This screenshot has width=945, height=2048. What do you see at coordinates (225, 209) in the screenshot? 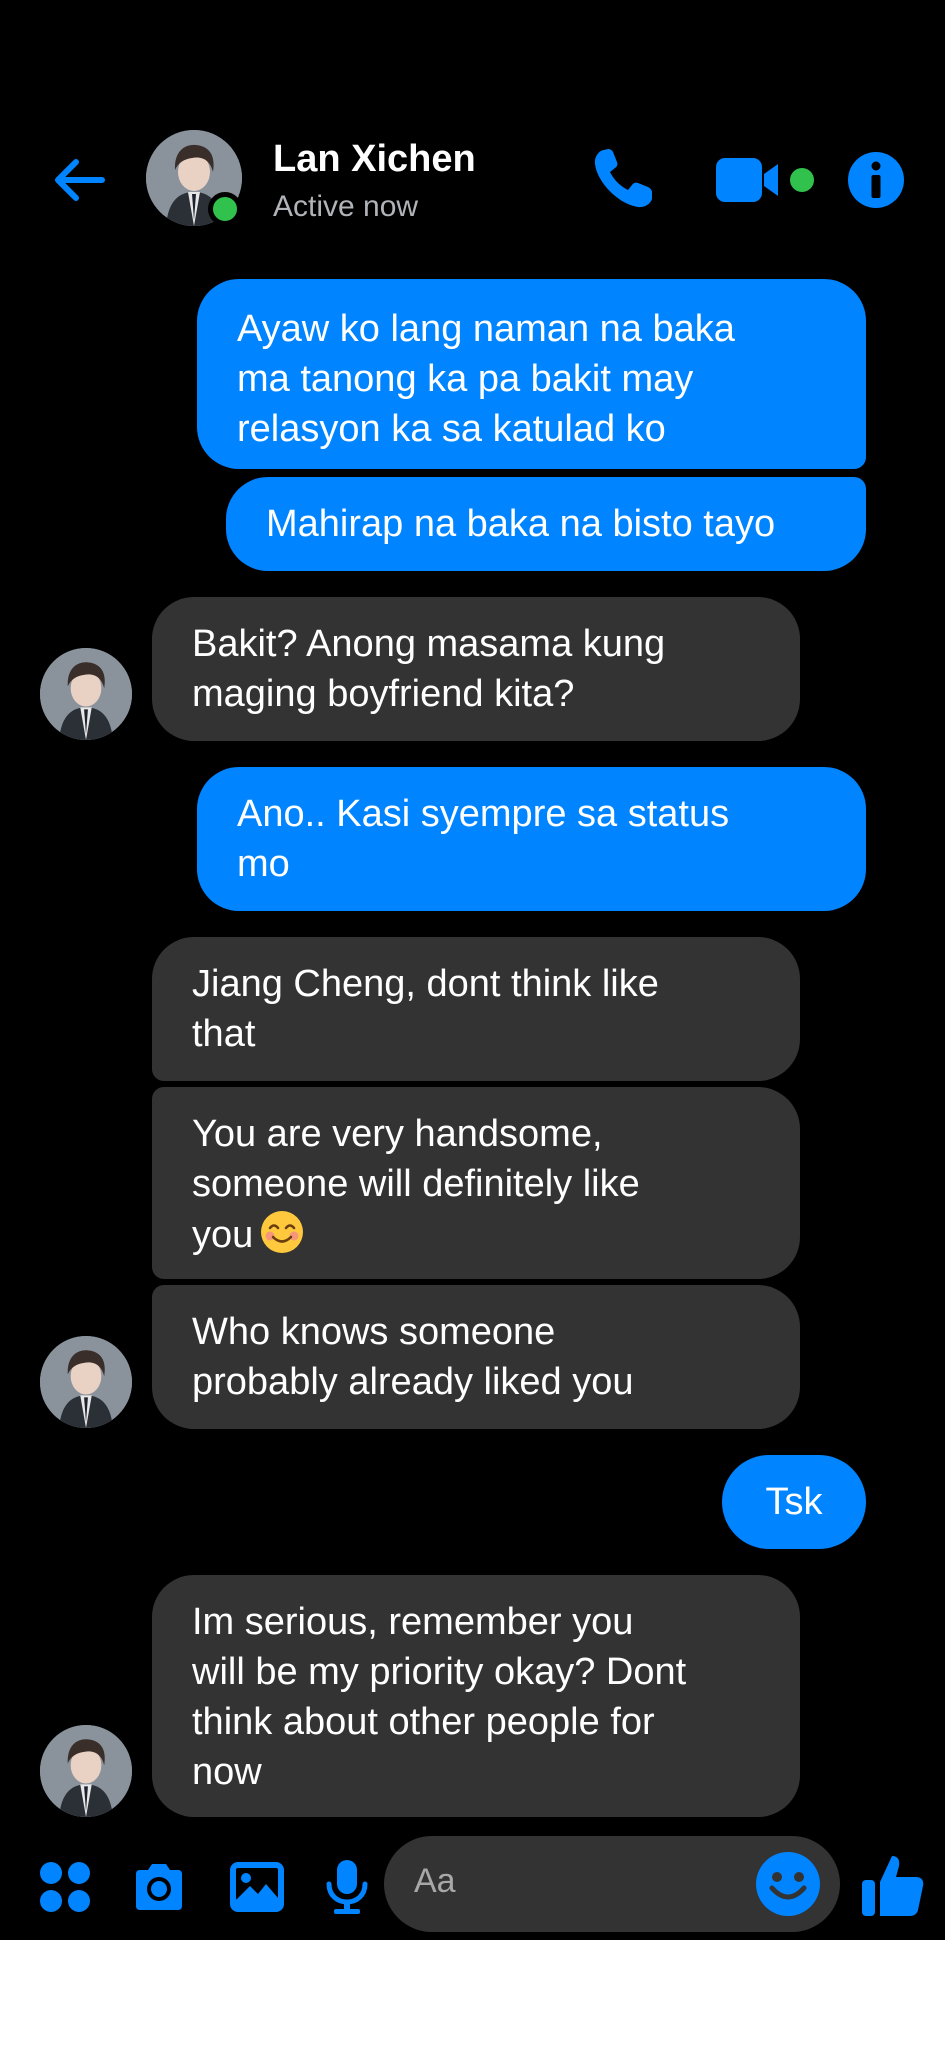
I see `online-status-dot` at bounding box center [225, 209].